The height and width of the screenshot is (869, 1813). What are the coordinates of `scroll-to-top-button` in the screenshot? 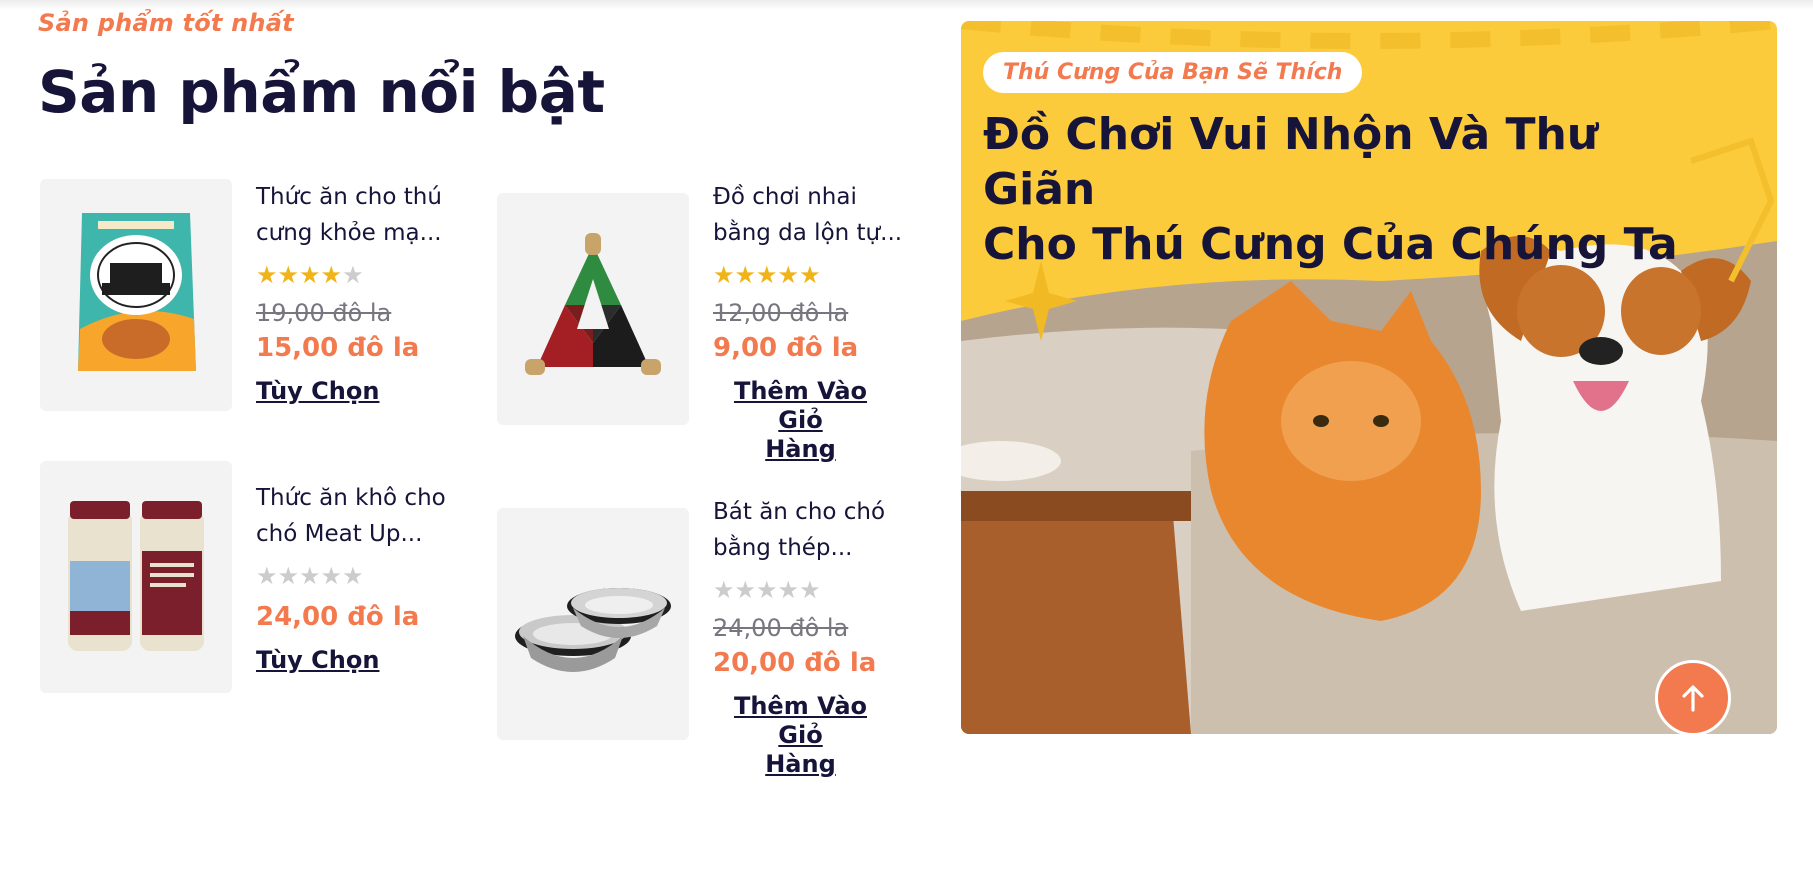 It's located at (1693, 698).